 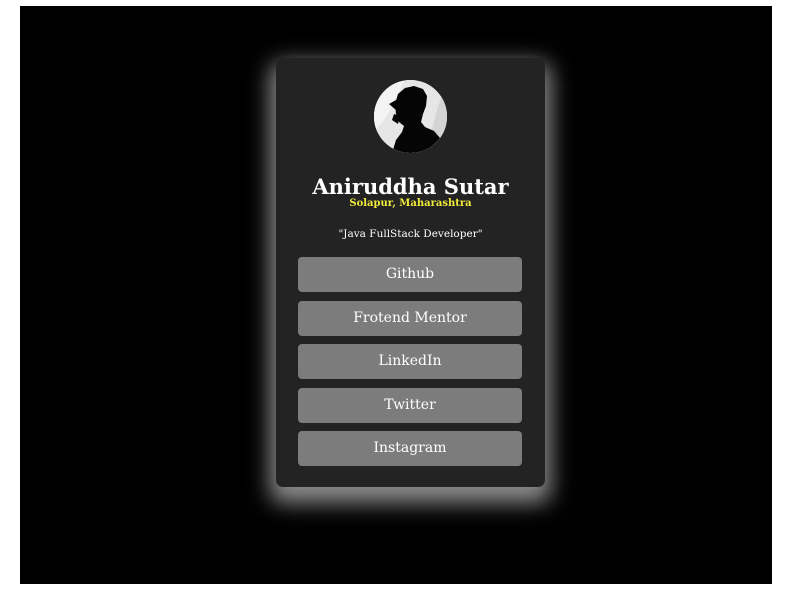 I want to click on github-link-button: Github, so click(x=410, y=274).